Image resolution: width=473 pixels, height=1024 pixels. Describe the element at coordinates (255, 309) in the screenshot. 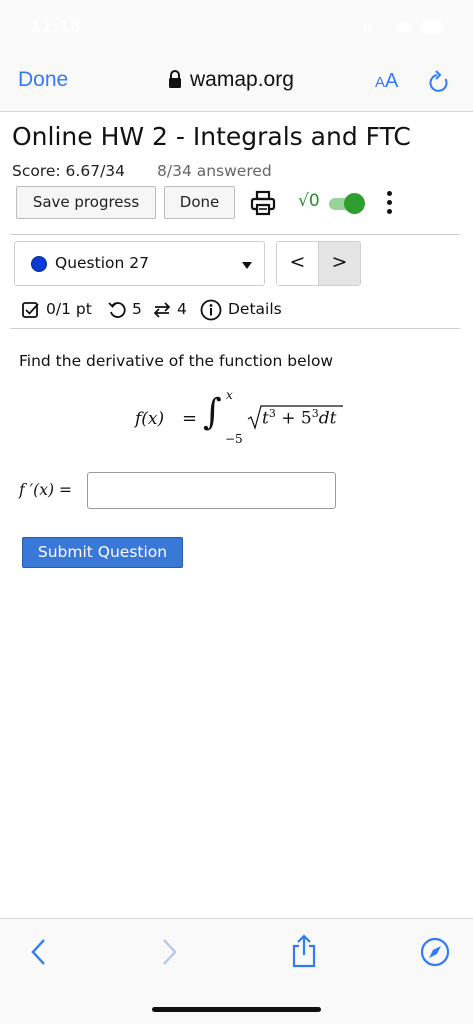

I see `details-link: Details` at that location.